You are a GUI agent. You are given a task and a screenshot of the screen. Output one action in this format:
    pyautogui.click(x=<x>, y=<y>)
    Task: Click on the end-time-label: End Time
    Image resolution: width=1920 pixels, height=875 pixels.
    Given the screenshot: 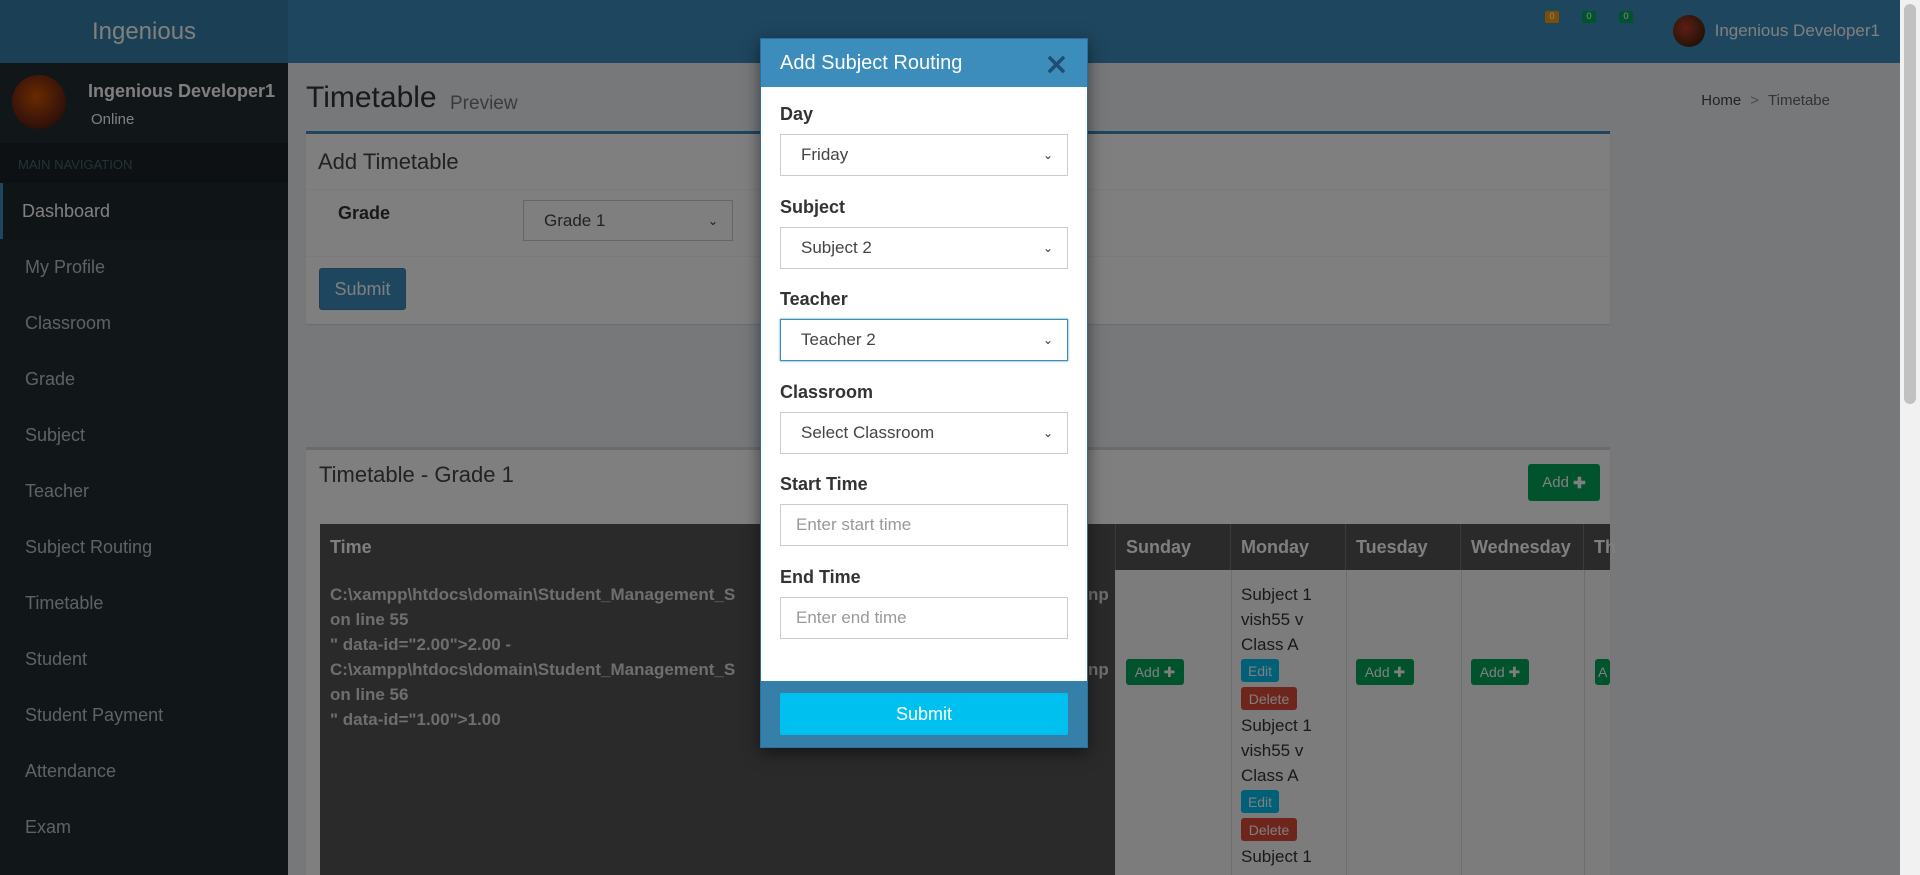 What is the action you would take?
    pyautogui.click(x=820, y=577)
    